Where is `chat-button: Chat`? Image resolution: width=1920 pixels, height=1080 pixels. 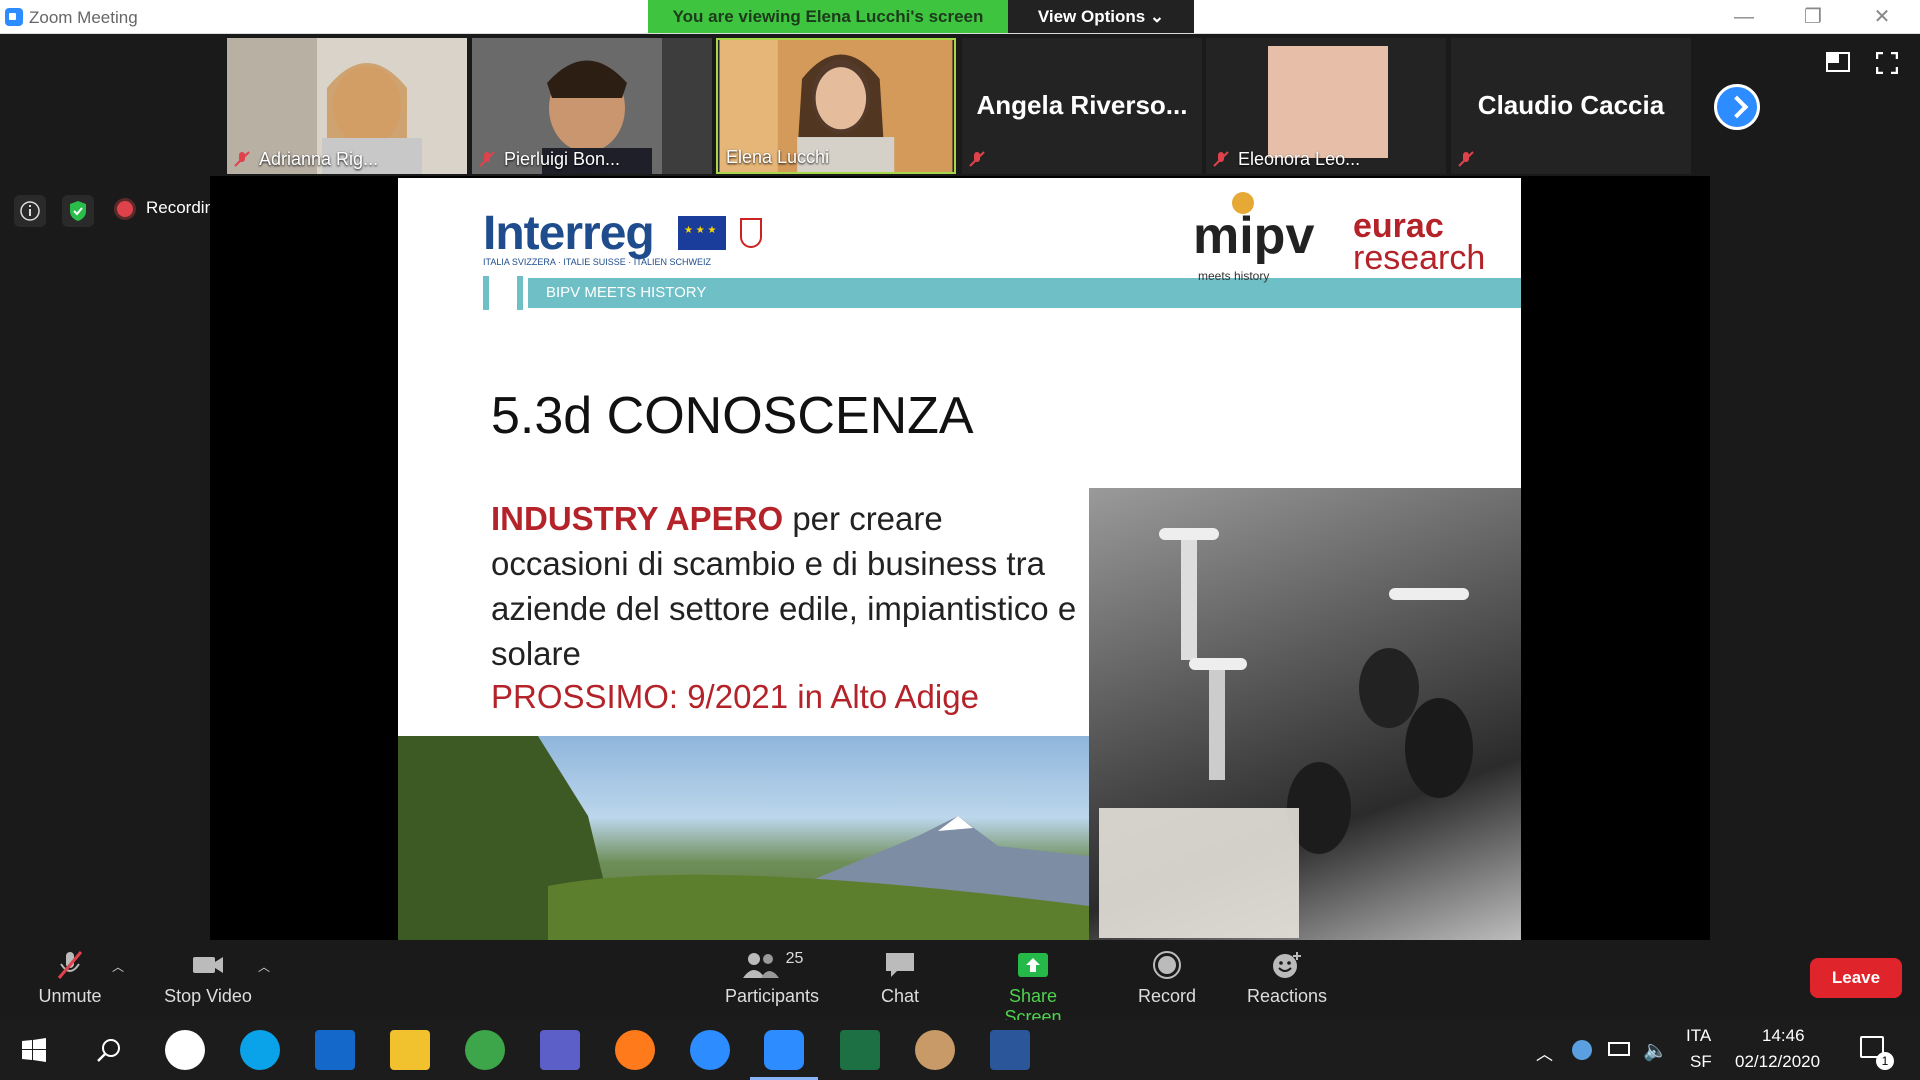
chat-button: Chat is located at coordinates (900, 978).